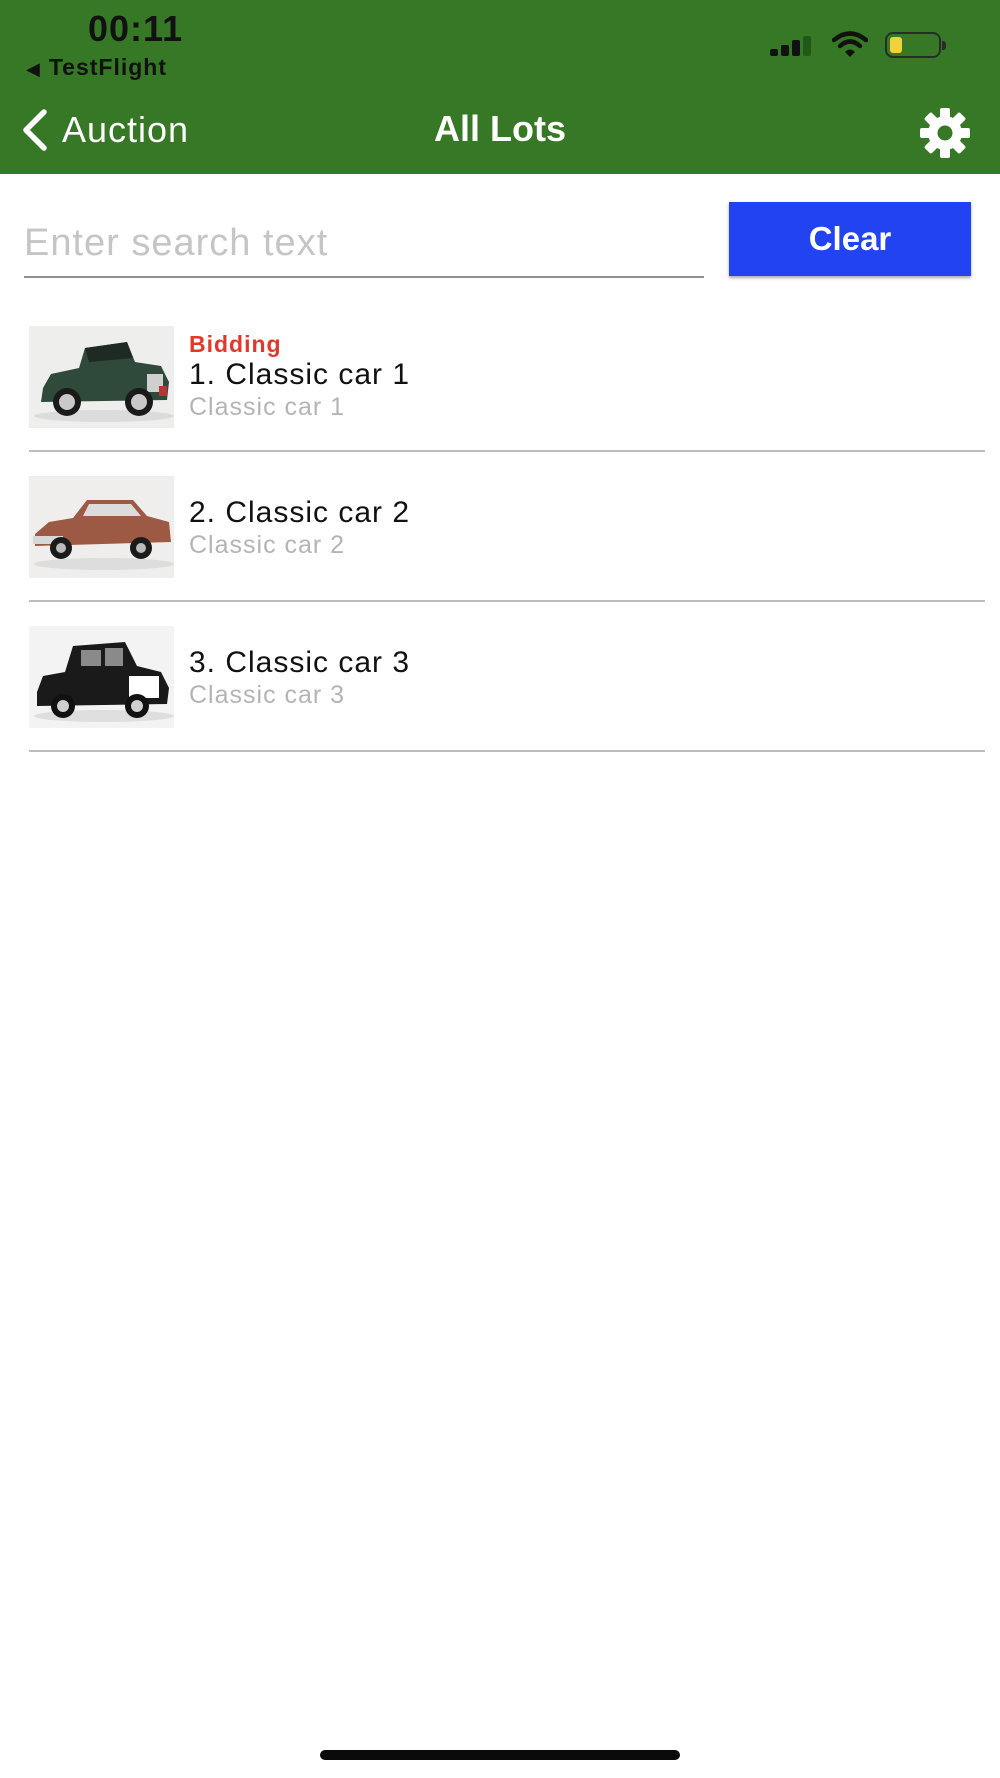  I want to click on list-item: 2. Classic car 2 Classic car 2, so click(507, 527).